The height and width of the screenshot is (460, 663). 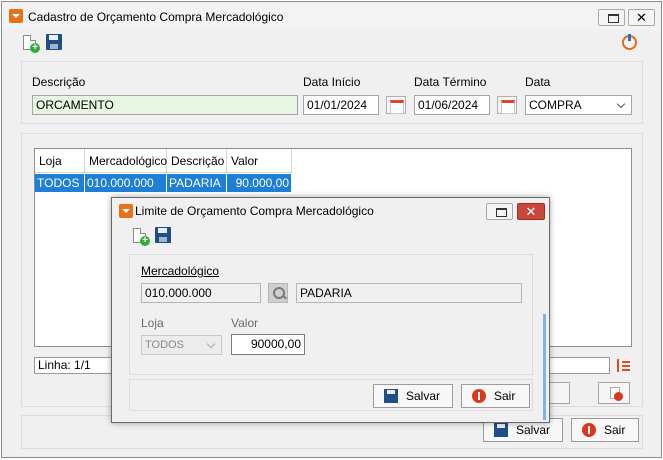 I want to click on sort-icon, so click(x=623, y=366).